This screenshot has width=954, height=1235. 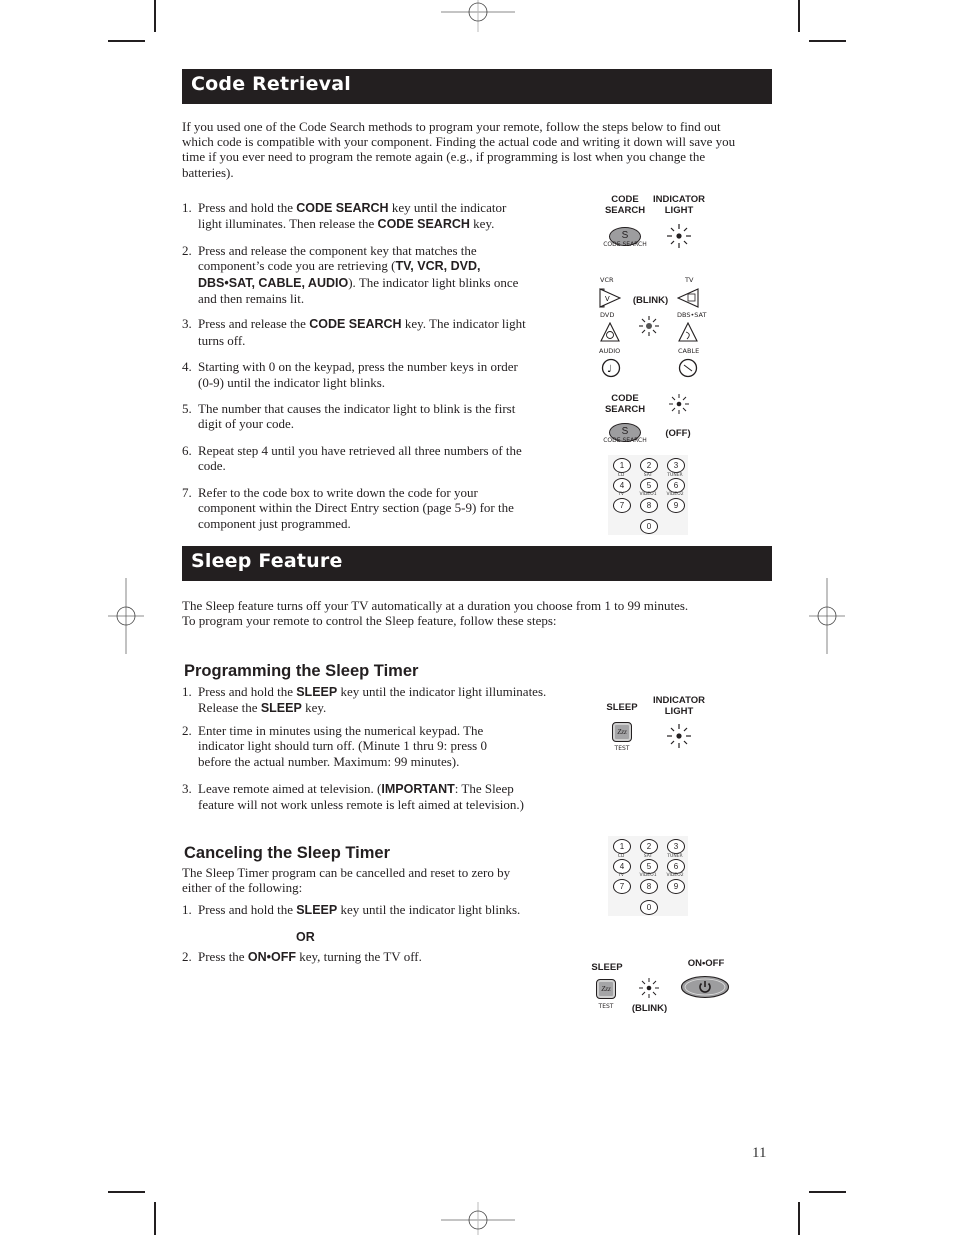 I want to click on onoff-label: ON•OFF, so click(x=706, y=963).